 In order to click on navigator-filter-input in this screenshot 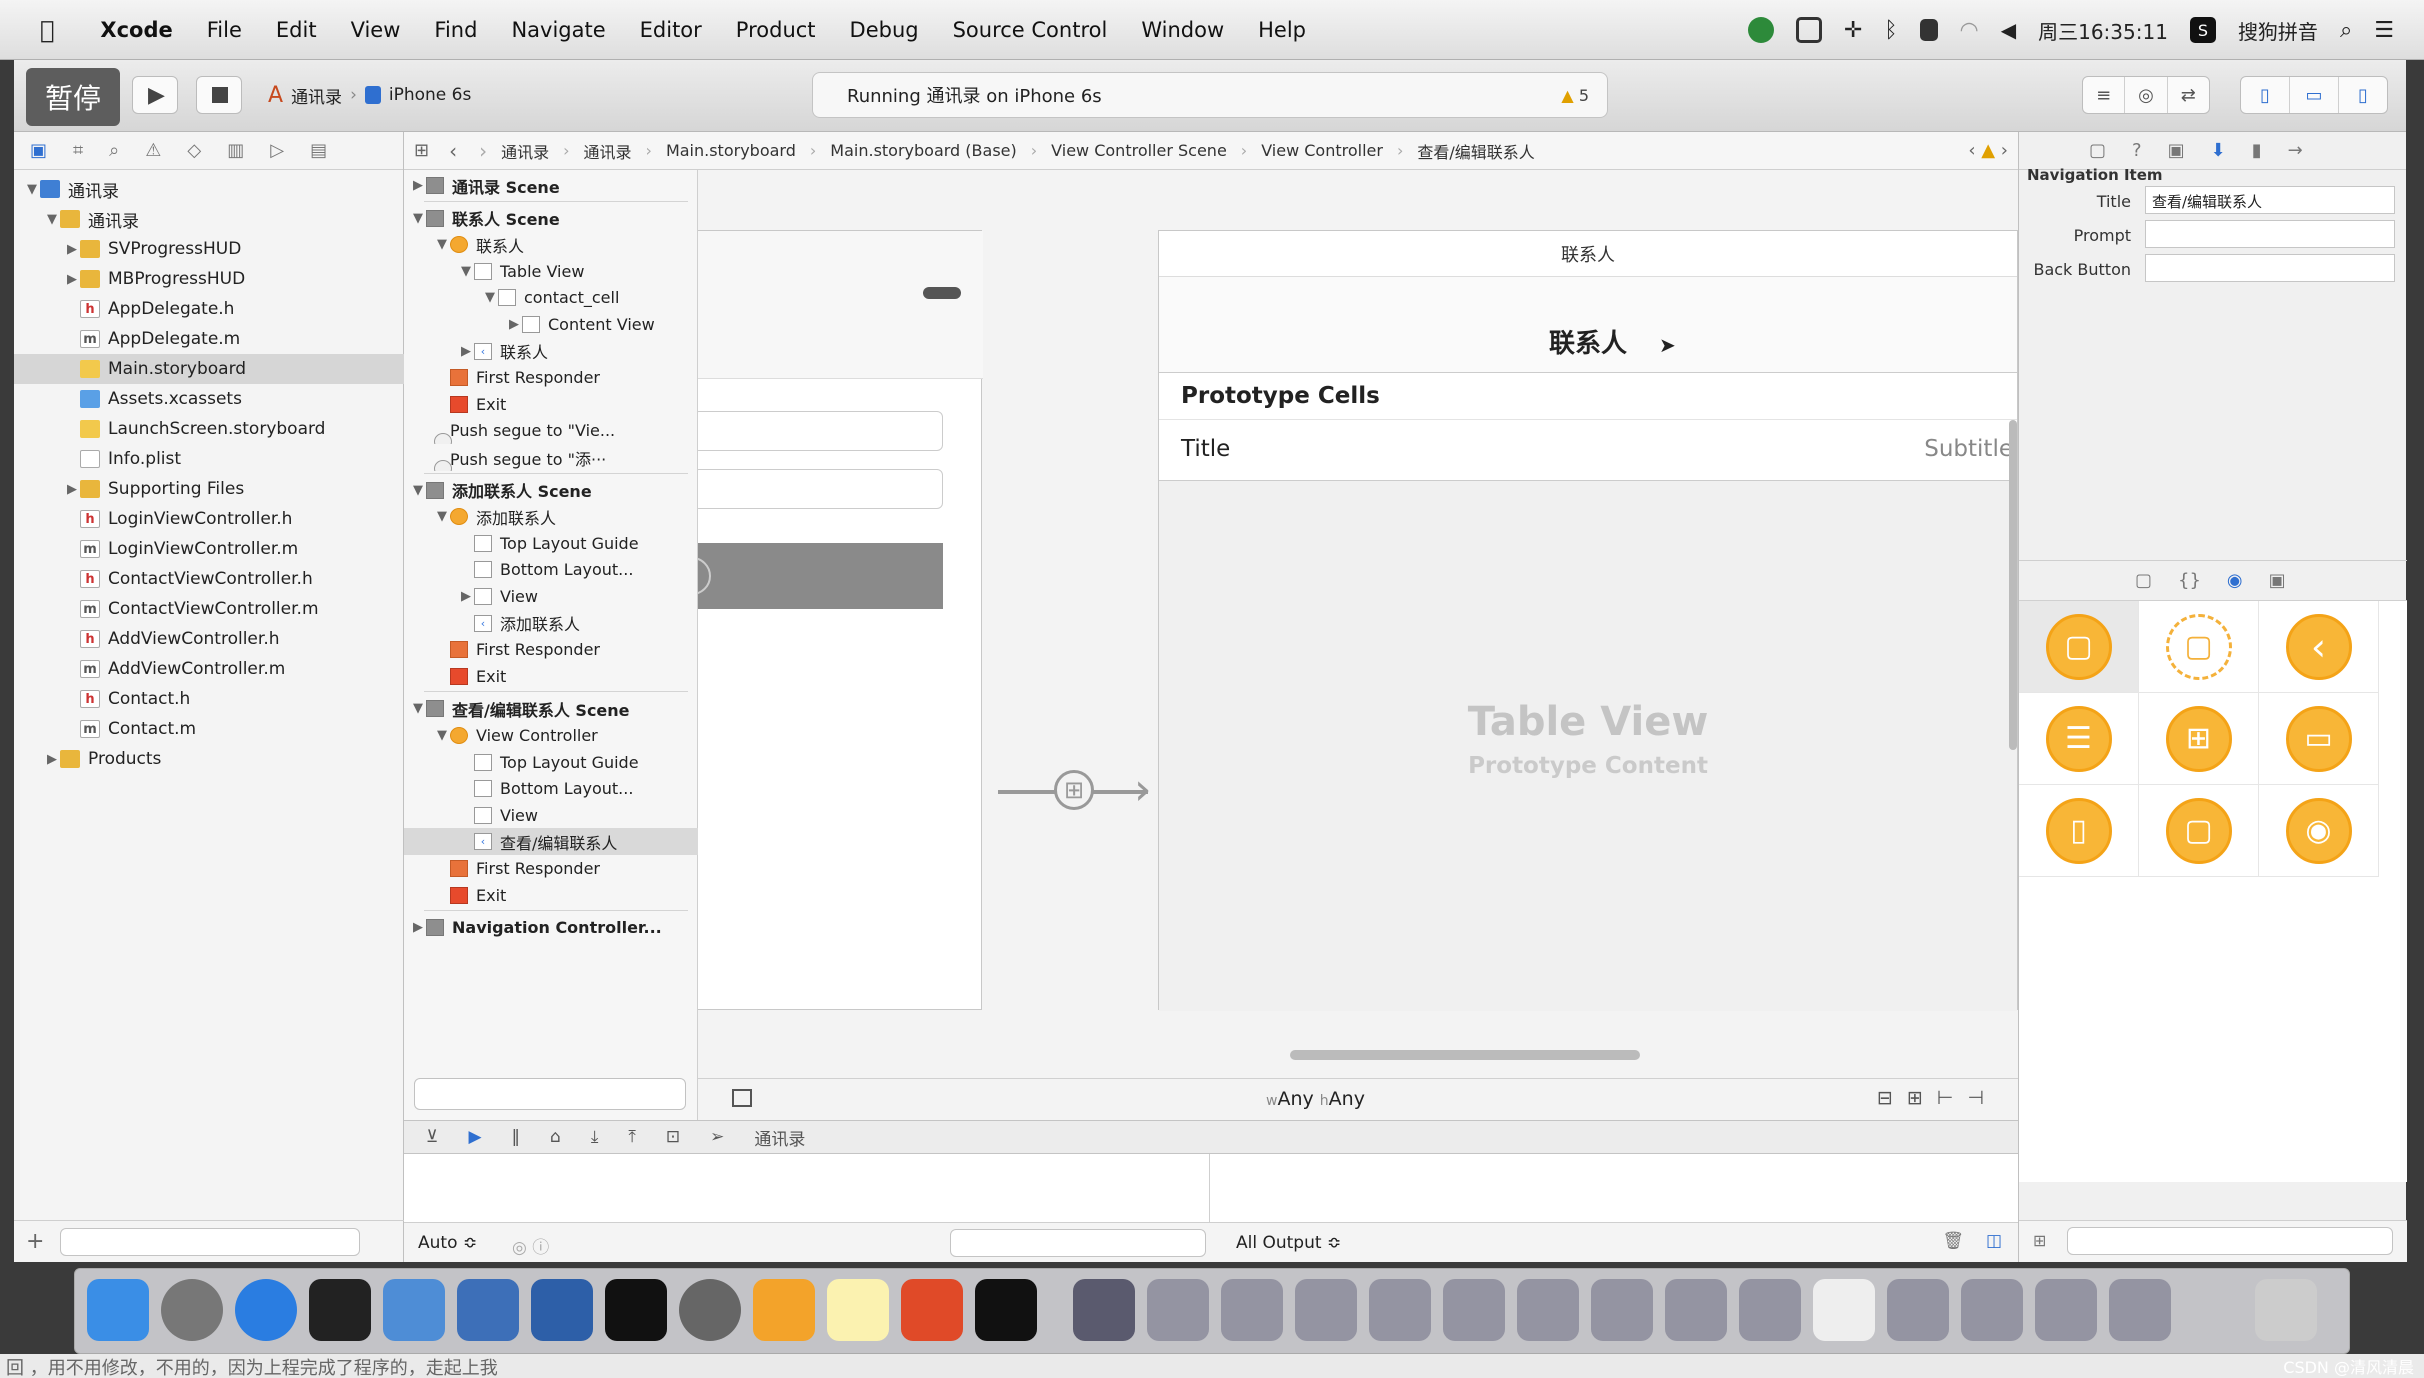, I will do `click(210, 1241)`.